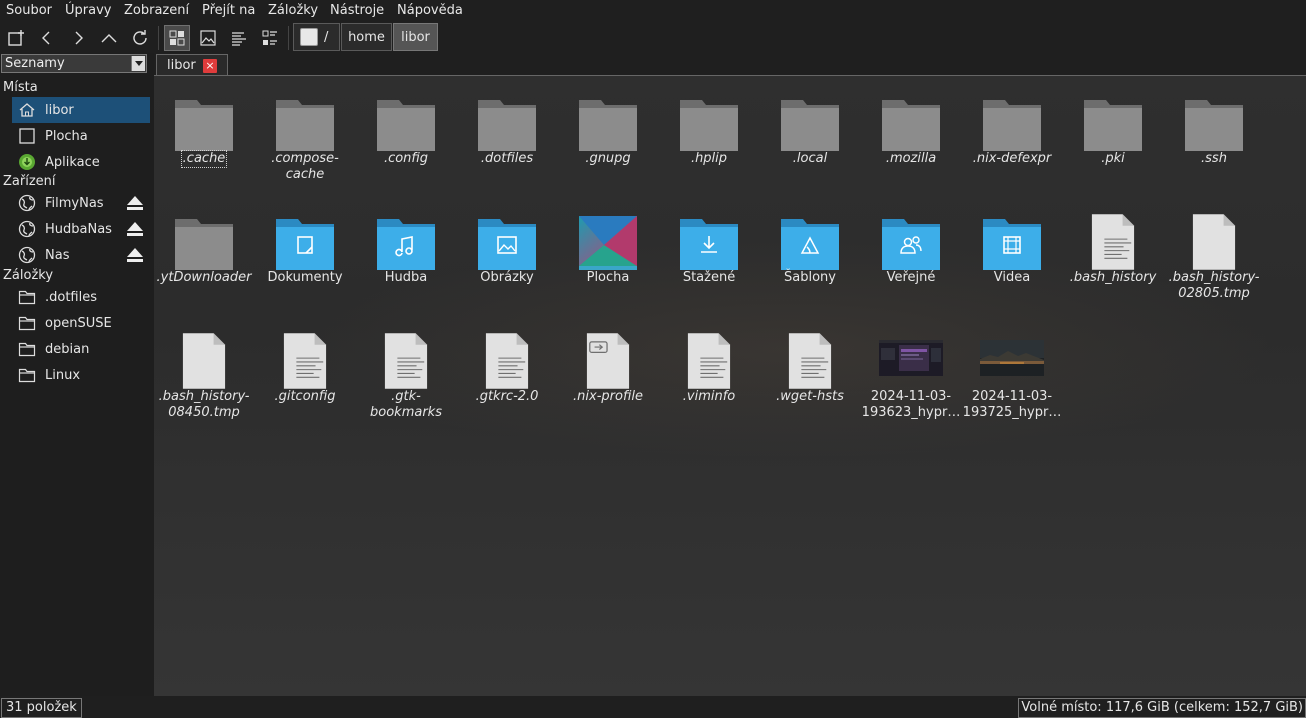  I want to click on close-icon: ×, so click(210, 66).